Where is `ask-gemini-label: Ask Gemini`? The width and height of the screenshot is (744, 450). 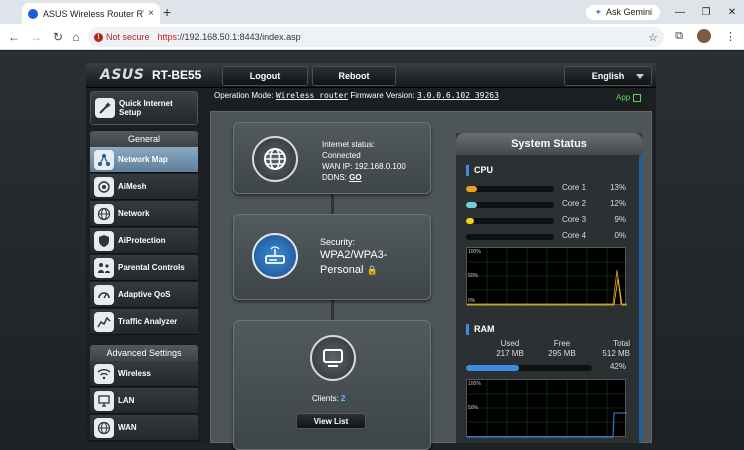 ask-gemini-label: Ask Gemini is located at coordinates (628, 12).